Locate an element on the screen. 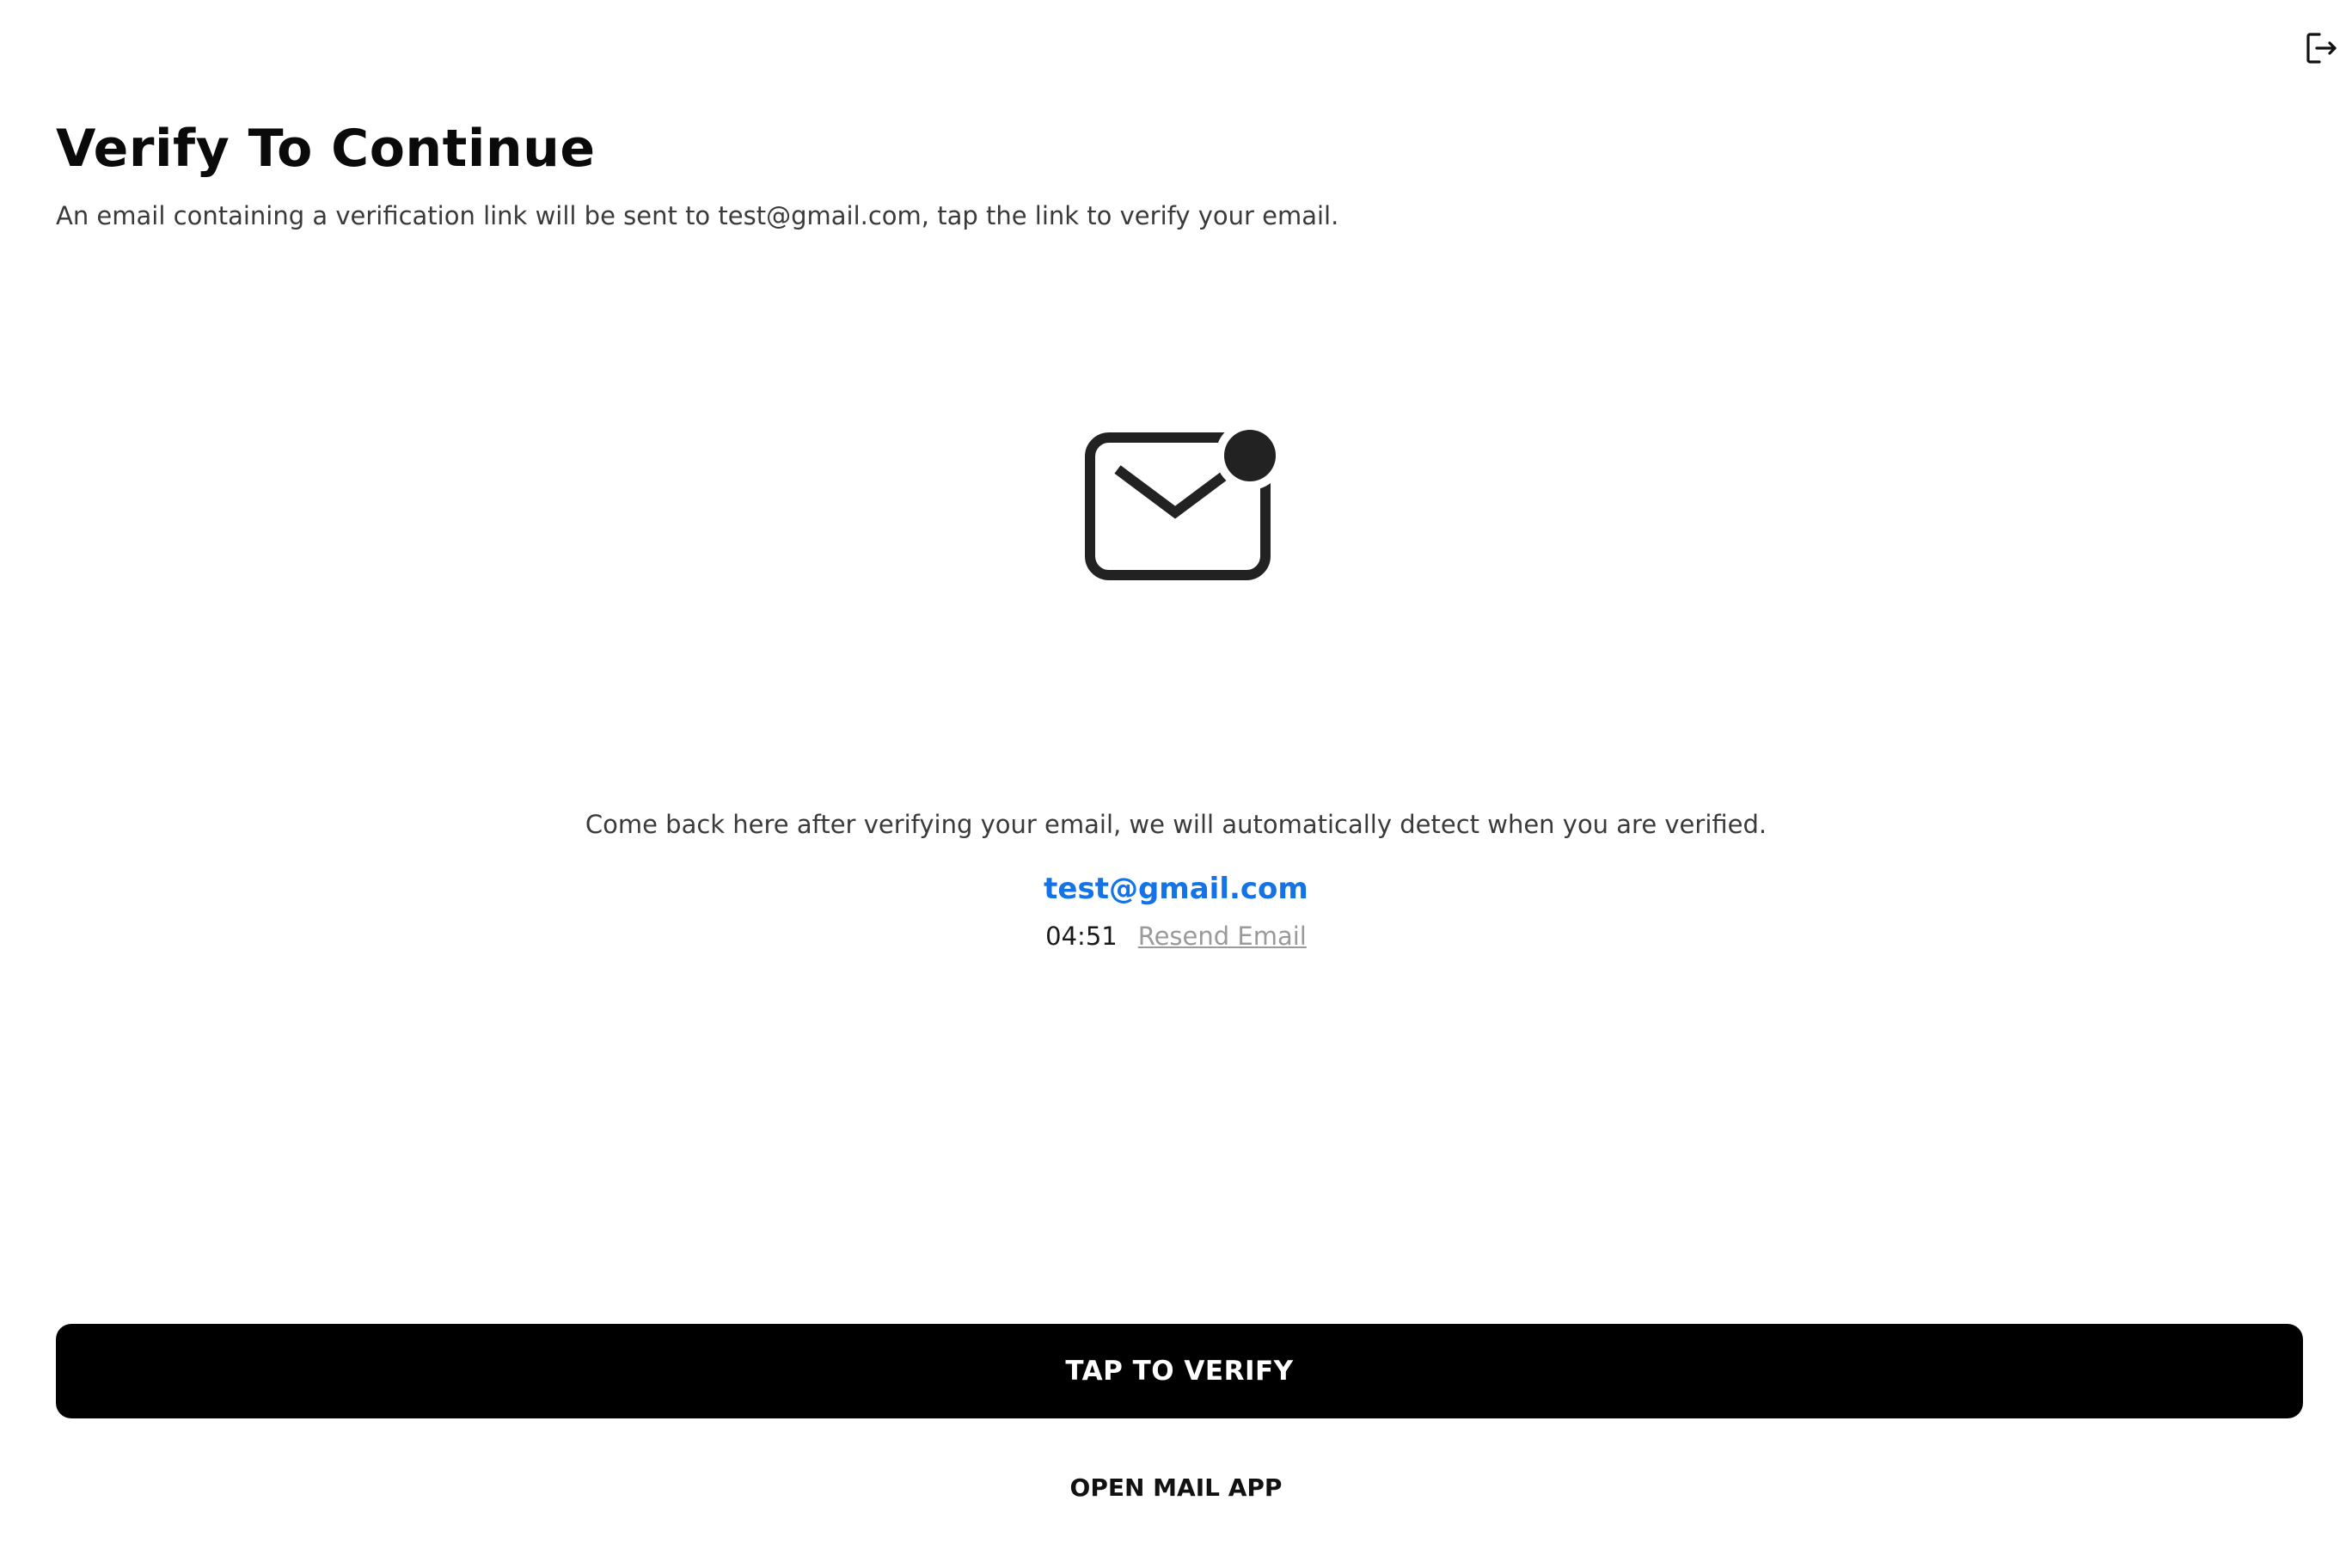 Image resolution: width=2352 pixels, height=1568 pixels. logout-icon is located at coordinates (2321, 48).